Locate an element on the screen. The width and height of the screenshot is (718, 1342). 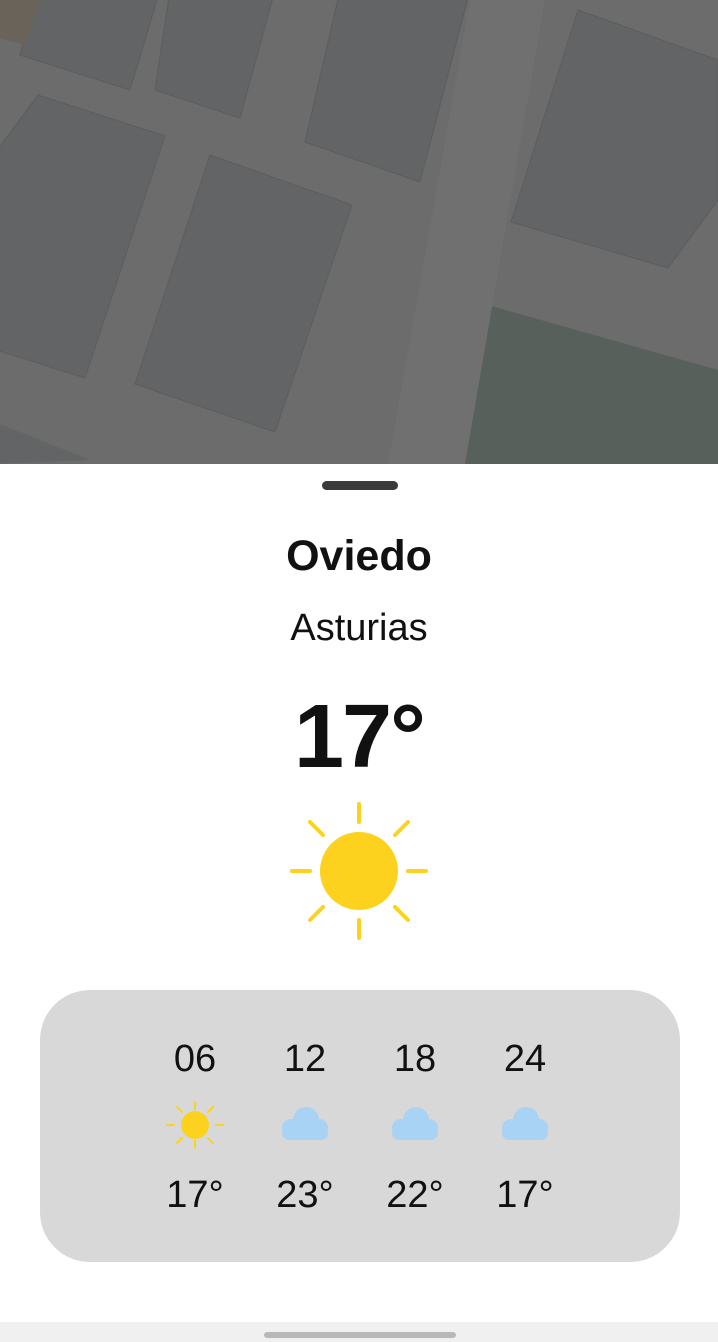
forecast-item: 06 17° is located at coordinates (195, 1126).